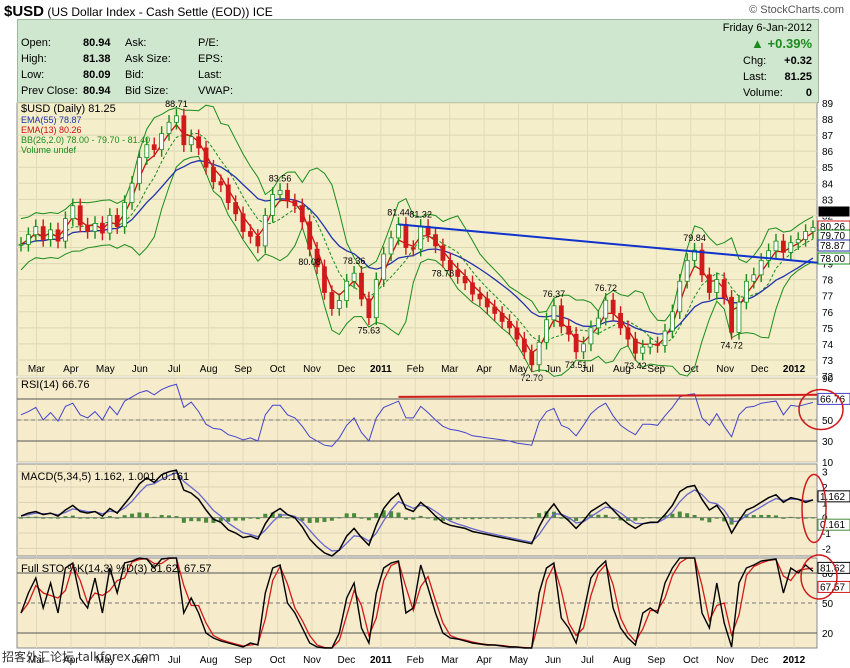  What do you see at coordinates (828, 634) in the screenshot?
I see `sto-y-tick: 20` at bounding box center [828, 634].